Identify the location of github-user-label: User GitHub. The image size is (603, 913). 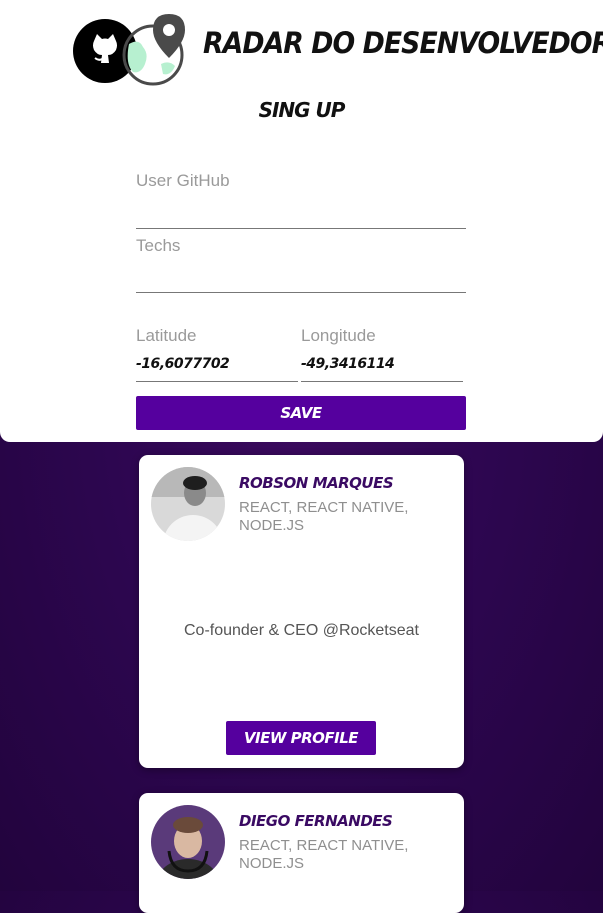
(183, 180).